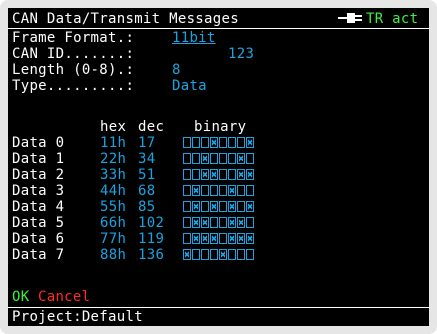  Describe the element at coordinates (220, 127) in the screenshot. I see `binary-column-header: binary` at that location.